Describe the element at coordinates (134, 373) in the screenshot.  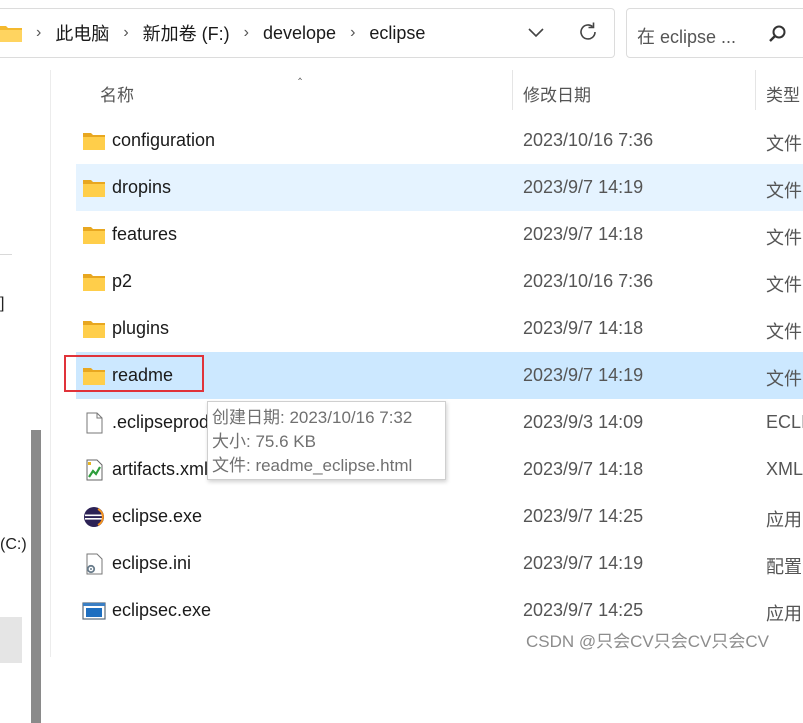
I see `highlight-annotation` at that location.